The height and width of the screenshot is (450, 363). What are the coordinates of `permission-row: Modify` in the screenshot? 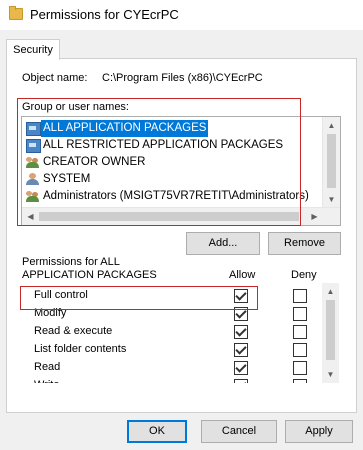 It's located at (171, 314).